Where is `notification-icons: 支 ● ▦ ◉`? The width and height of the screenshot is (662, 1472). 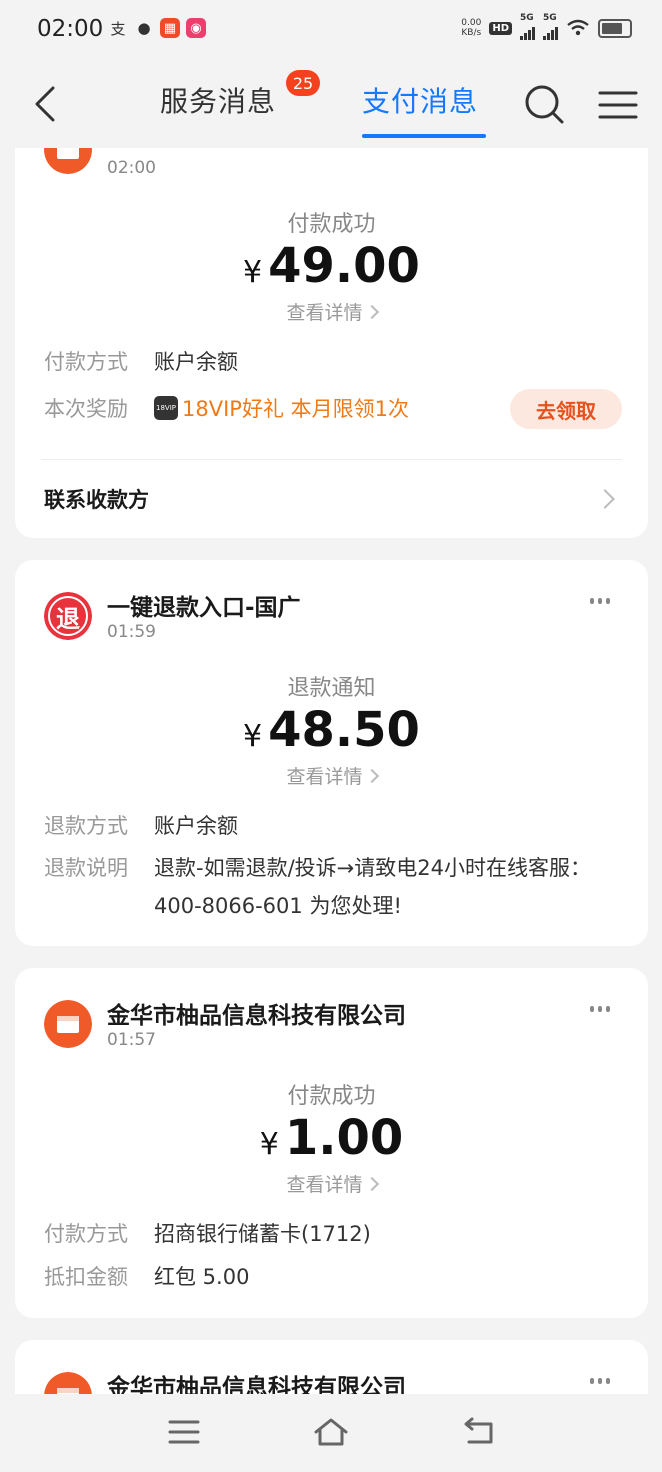 notification-icons: 支 ● ▦ ◉ is located at coordinates (157, 28).